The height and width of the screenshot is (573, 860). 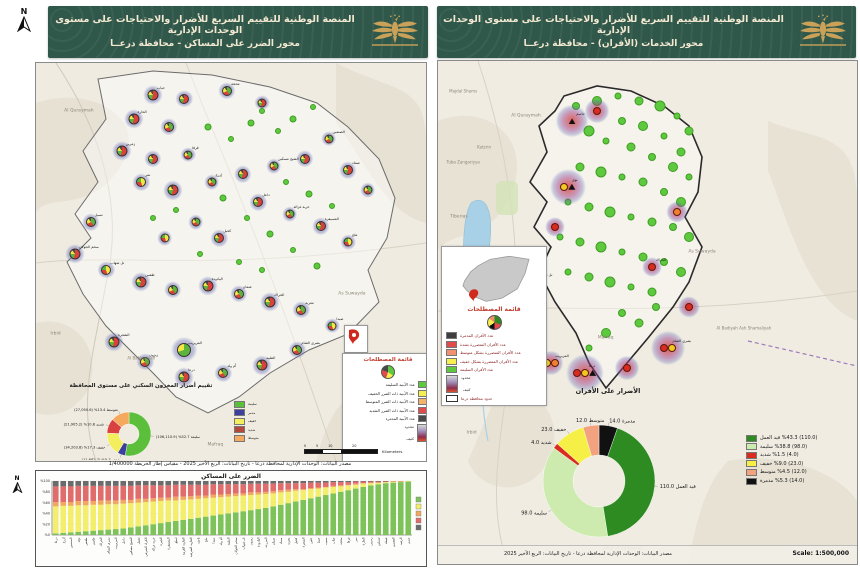 I want to click on scale-tick: 10, so click(x=330, y=446).